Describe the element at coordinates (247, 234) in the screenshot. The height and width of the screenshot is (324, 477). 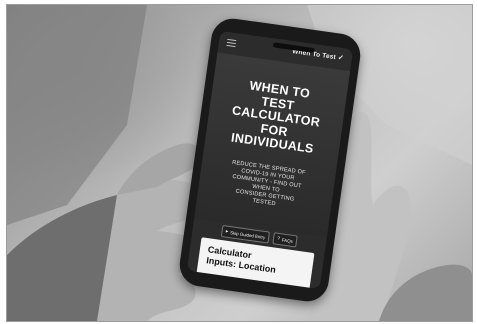
I see `skip-guided-entry-label: Skip Guided Entry` at that location.